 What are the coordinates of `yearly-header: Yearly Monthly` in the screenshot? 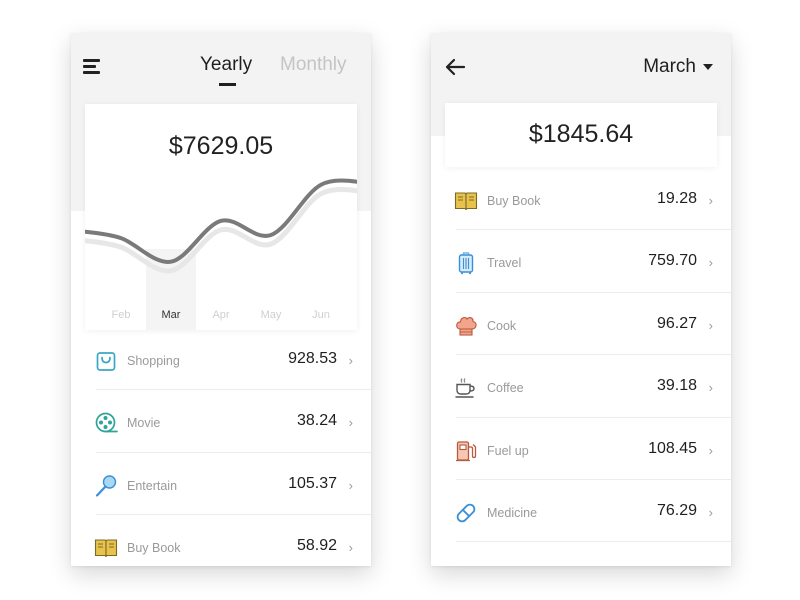 It's located at (221, 68).